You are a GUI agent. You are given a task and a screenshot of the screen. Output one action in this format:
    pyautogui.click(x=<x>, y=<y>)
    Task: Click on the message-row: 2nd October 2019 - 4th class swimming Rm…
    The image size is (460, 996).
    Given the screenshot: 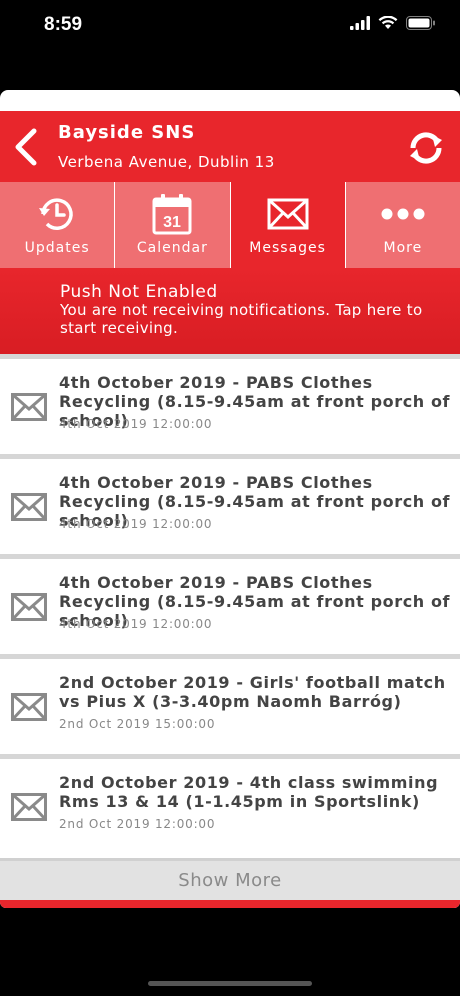 What is the action you would take?
    pyautogui.click(x=230, y=804)
    